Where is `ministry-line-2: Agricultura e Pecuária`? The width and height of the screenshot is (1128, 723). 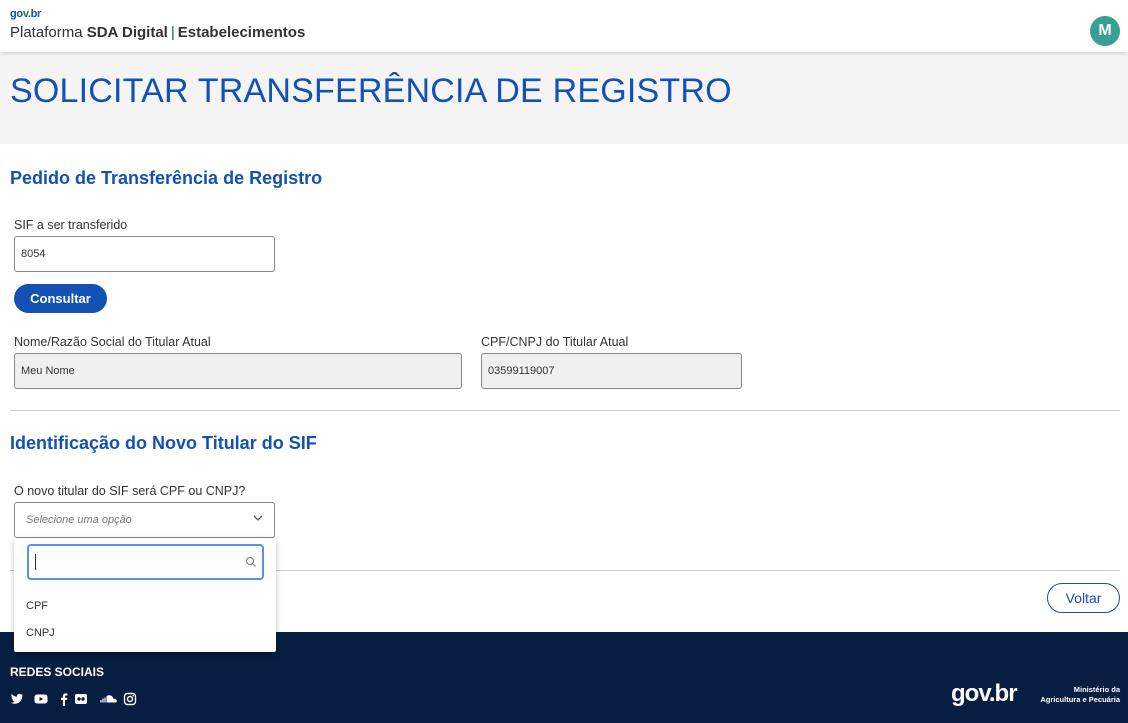 ministry-line-2: Agricultura e Pecuária is located at coordinates (1080, 699).